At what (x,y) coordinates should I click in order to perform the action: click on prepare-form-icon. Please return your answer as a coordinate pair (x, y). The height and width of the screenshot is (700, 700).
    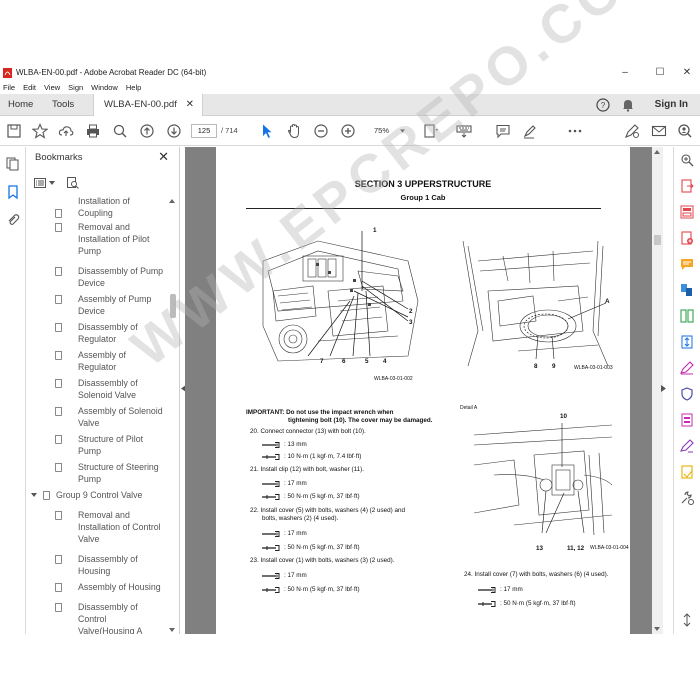
    Looking at the image, I should click on (687, 420).